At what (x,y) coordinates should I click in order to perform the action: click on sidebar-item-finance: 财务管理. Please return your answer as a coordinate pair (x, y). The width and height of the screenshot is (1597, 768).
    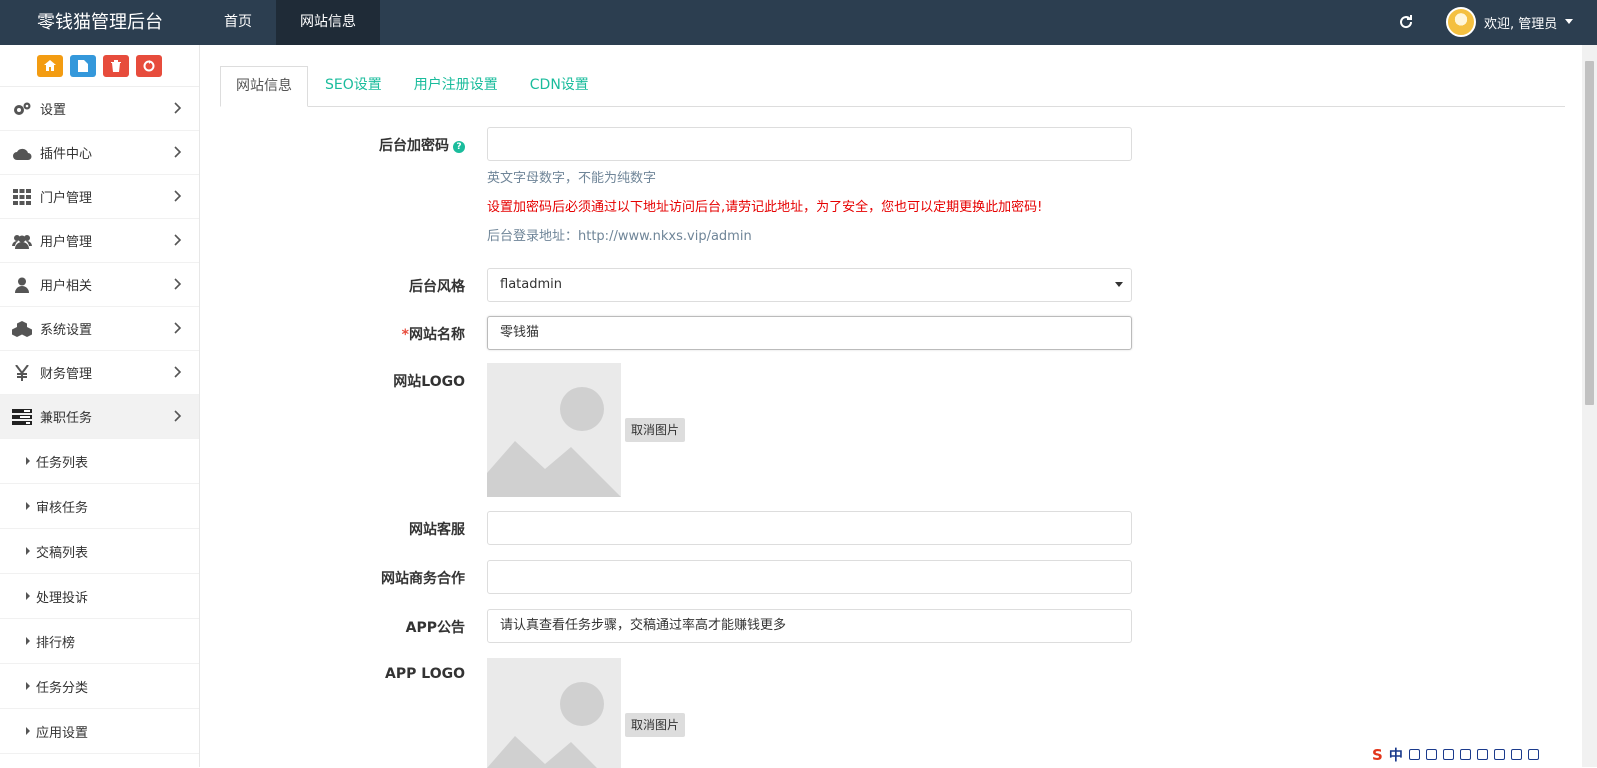
    Looking at the image, I should click on (99, 373).